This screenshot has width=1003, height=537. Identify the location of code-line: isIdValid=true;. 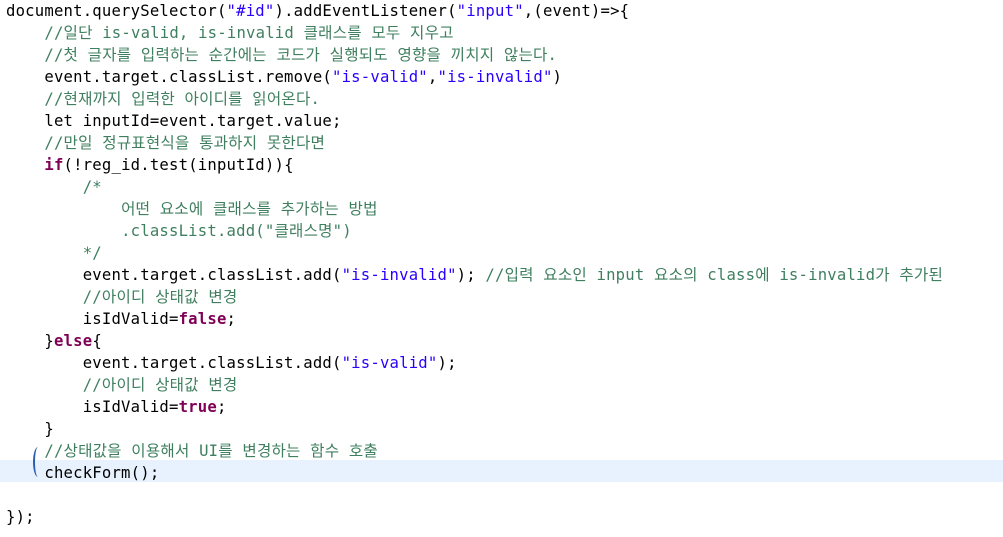
(116, 407).